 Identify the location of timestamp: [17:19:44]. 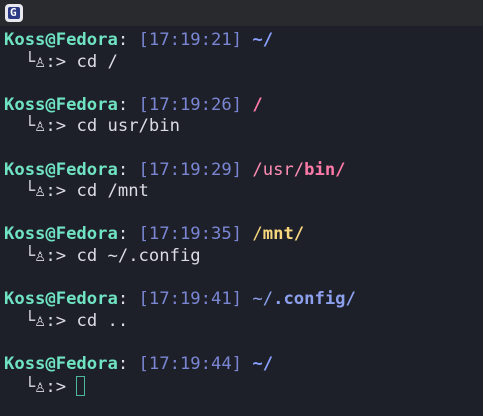
(190, 363).